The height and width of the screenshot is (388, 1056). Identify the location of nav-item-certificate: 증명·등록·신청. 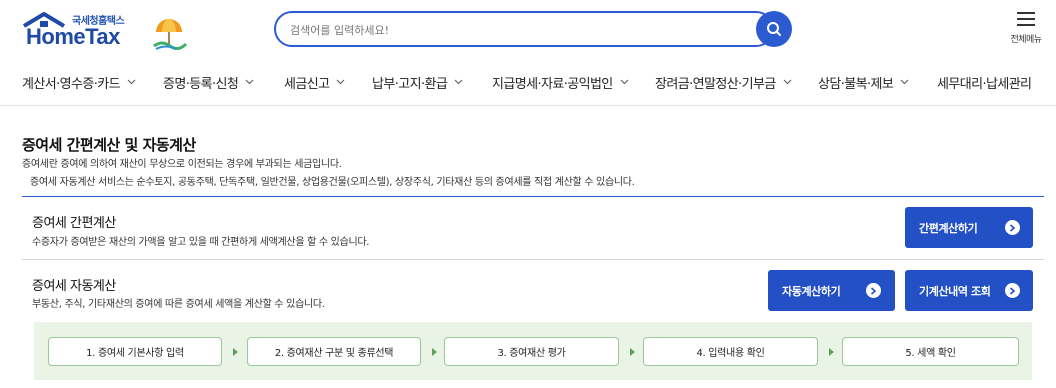
(208, 82).